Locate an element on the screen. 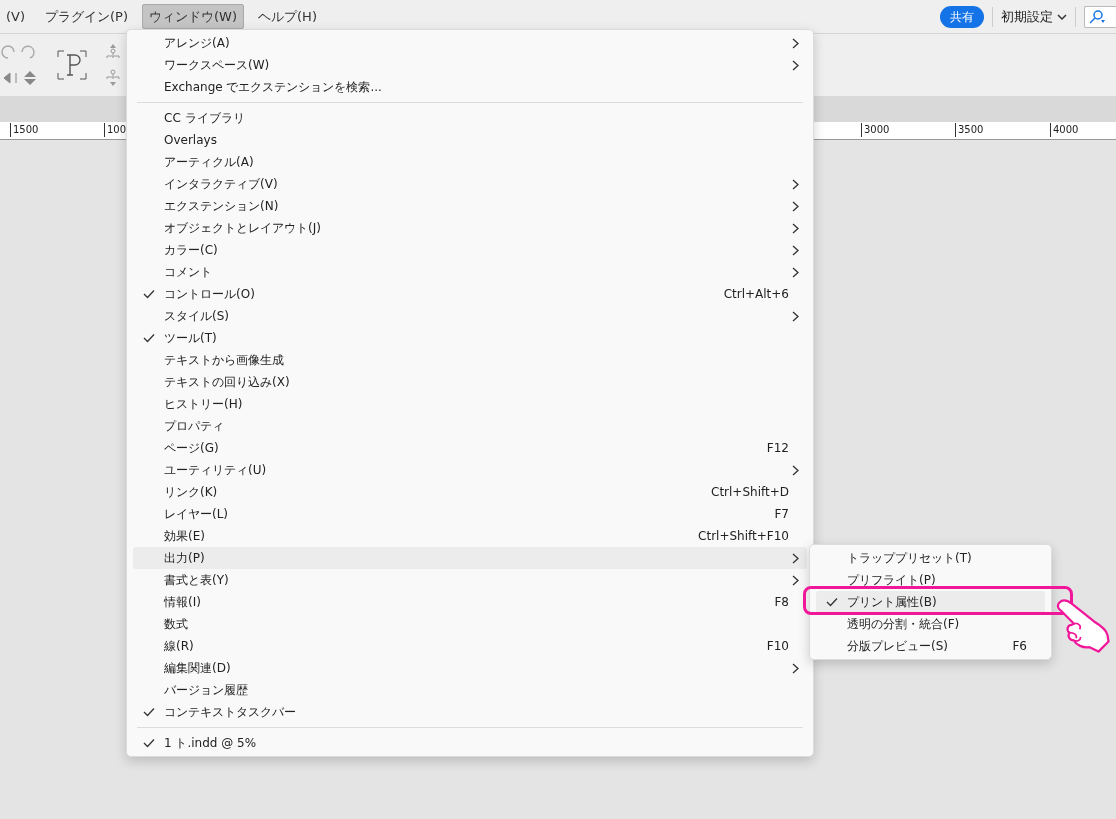 The image size is (1116, 819). ruler-label: 3000 is located at coordinates (875, 130).